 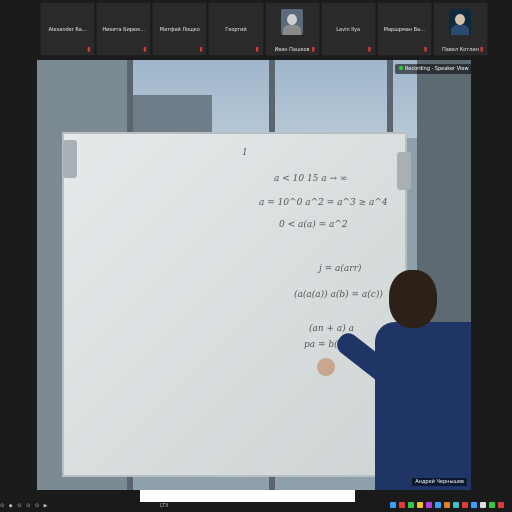 I want to click on participant-name: Lavin Ilya, so click(x=348, y=30).